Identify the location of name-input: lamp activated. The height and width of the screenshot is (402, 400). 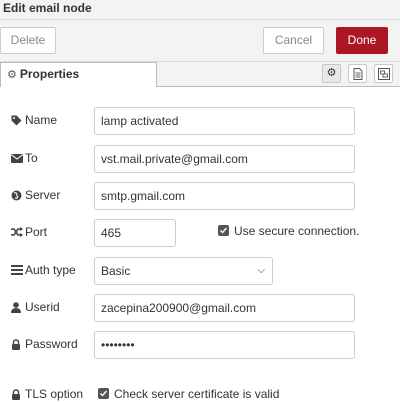
(224, 121).